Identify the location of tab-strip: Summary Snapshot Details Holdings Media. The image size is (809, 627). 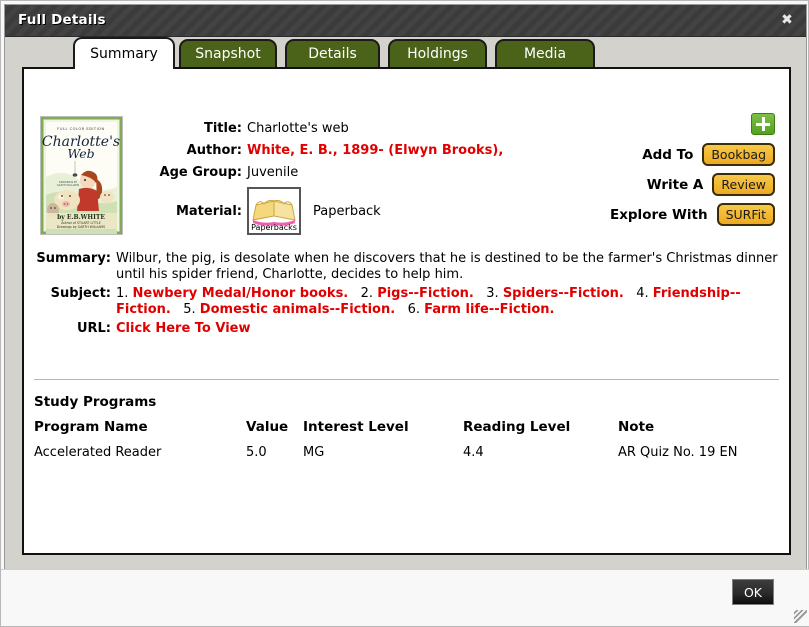
(406, 53).